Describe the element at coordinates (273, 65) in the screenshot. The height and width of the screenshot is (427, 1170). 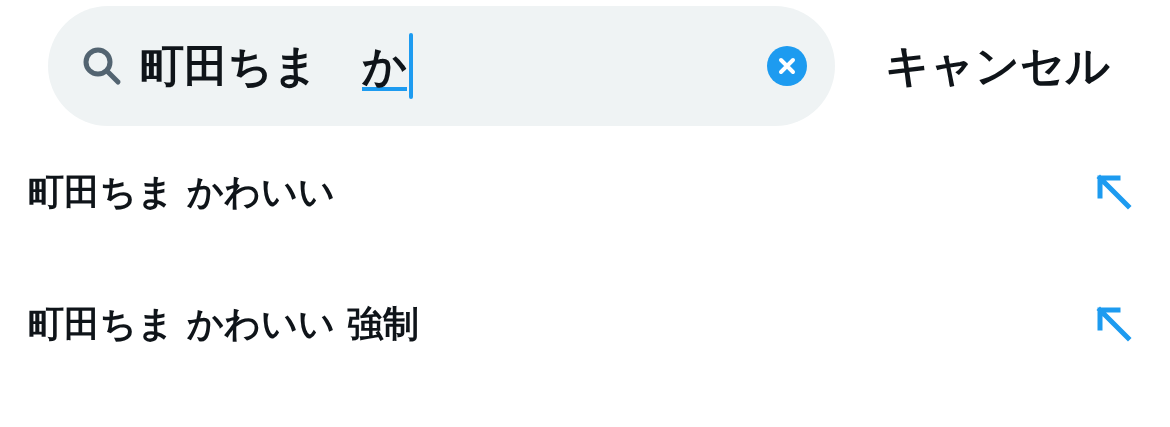
I see `search-text: 町田ちま か` at that location.